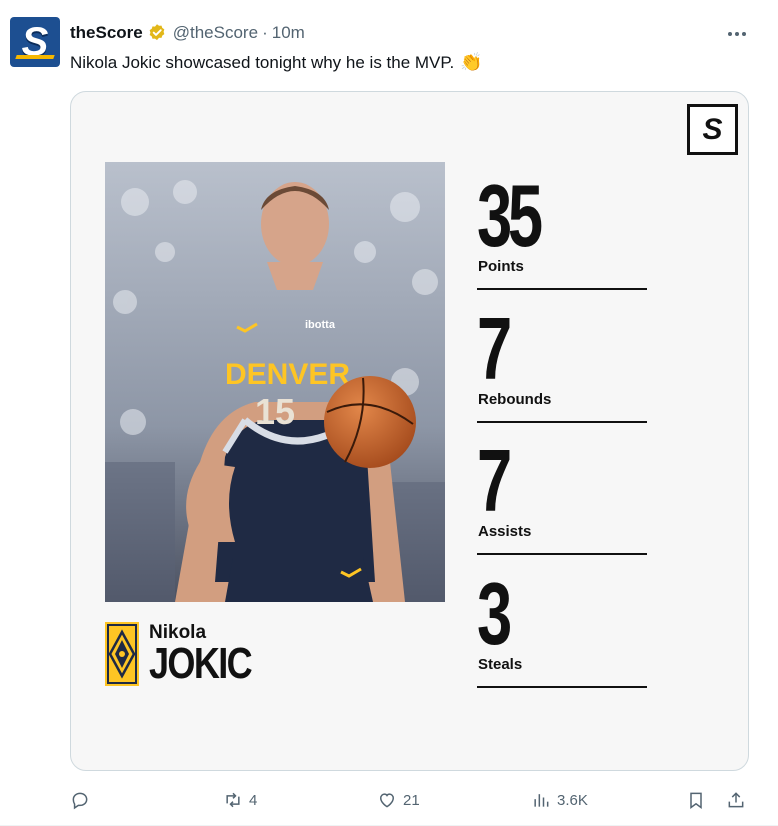  I want to click on handle: @theScore, so click(215, 33).